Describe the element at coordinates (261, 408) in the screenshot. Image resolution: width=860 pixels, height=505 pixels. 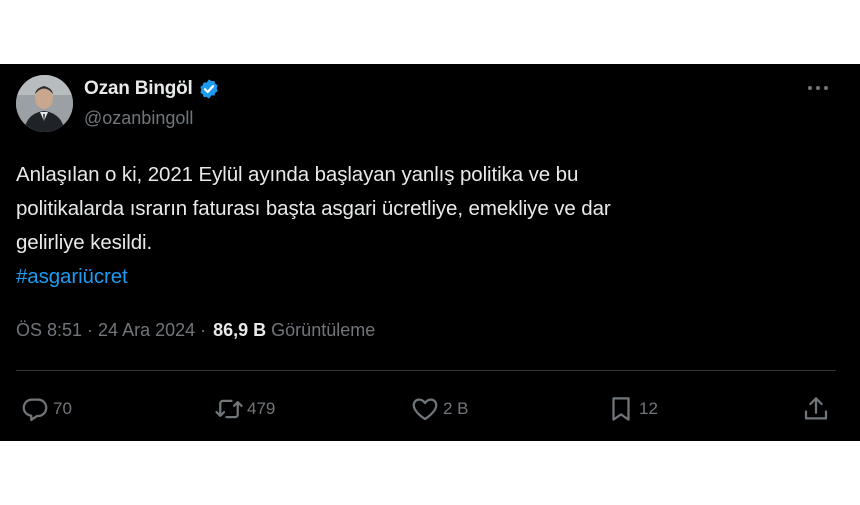
I see `repost-count: 479` at that location.